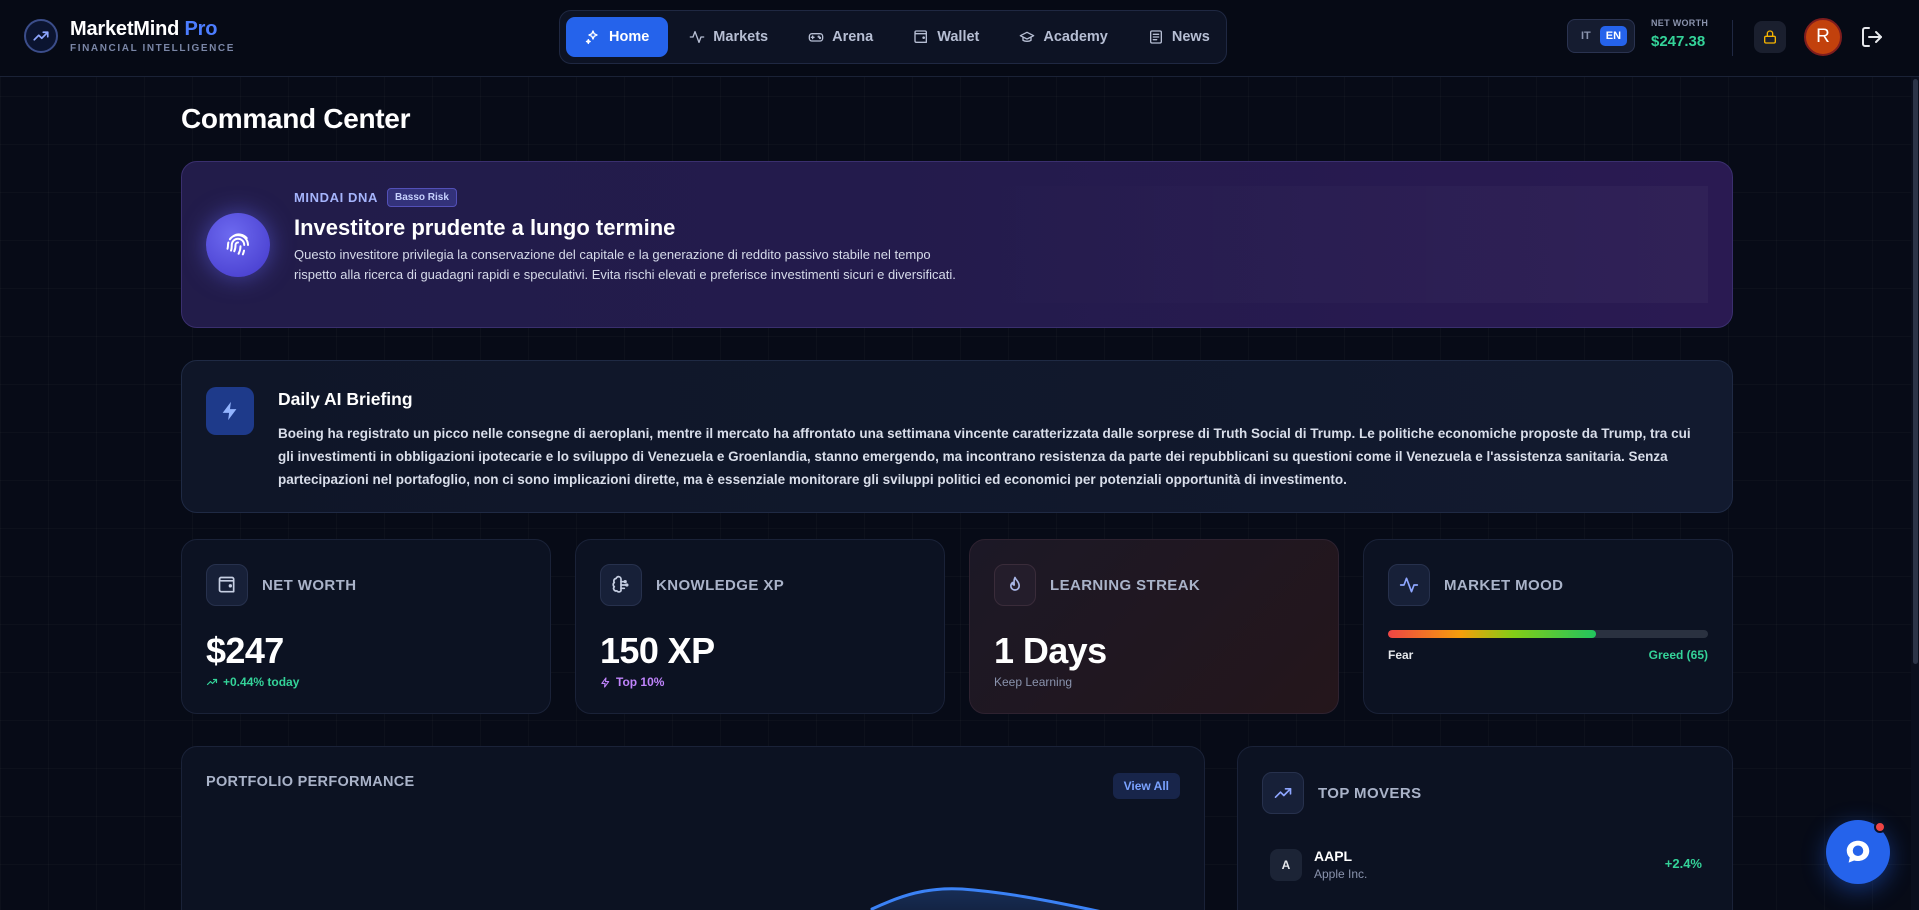 This screenshot has width=1919, height=910. I want to click on header-divider, so click(1732, 38).